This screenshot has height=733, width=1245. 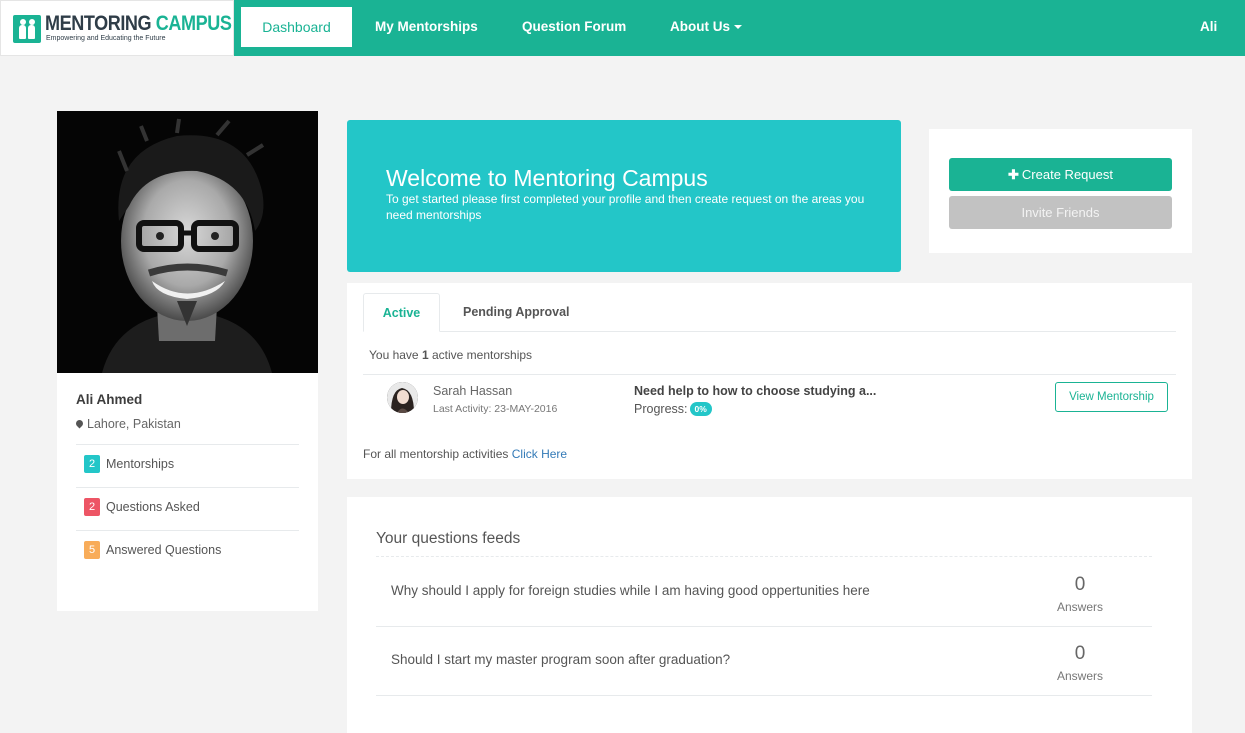 I want to click on stat-label: Questions Asked, so click(x=153, y=507).